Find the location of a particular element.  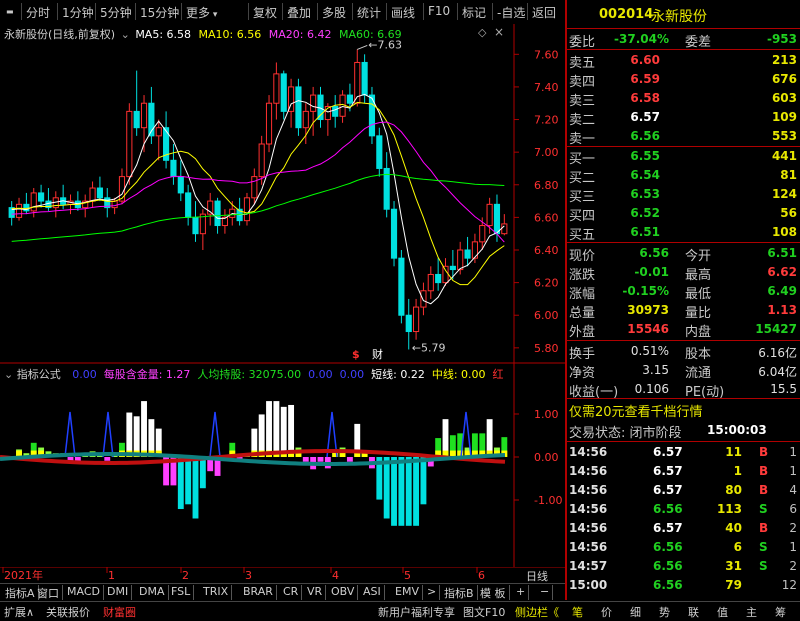

tick-row: 14:56 6.57 40 B 2 is located at coordinates (683, 528).